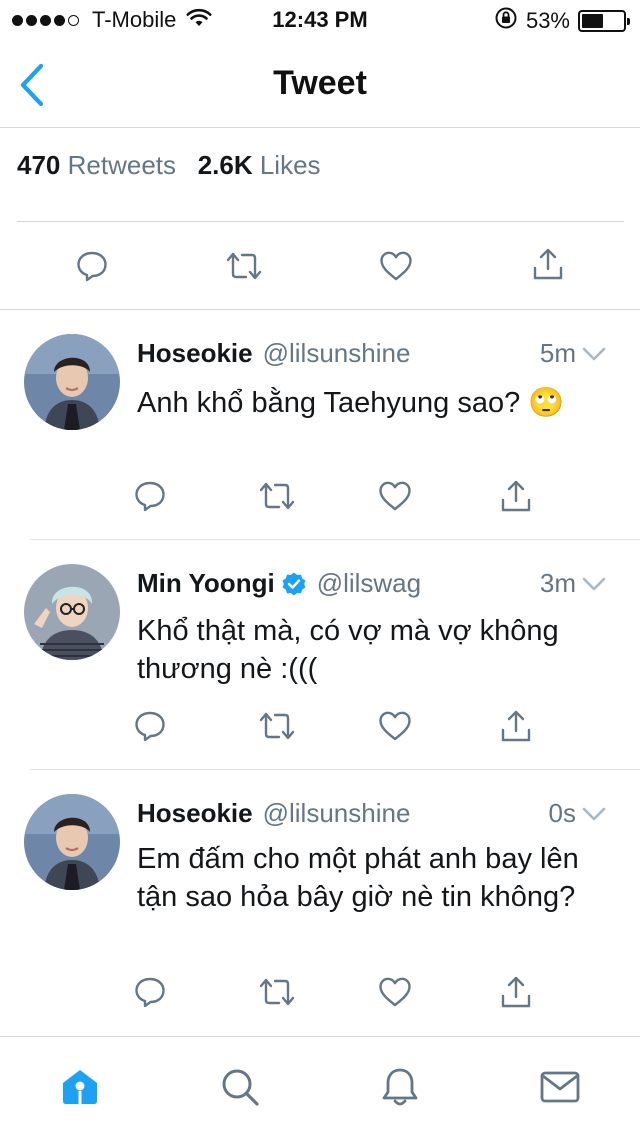 This screenshot has height=1136, width=640. I want to click on status-right: 53%, so click(562, 20).